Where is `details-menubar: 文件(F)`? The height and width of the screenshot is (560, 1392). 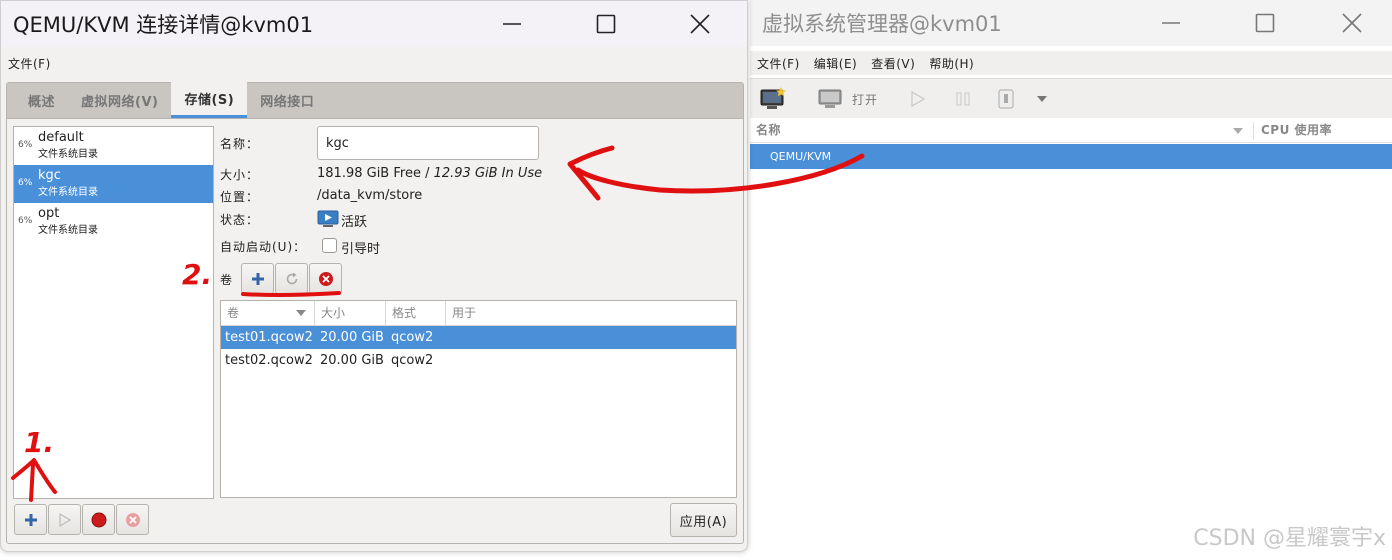
details-menubar: 文件(F) is located at coordinates (374, 63).